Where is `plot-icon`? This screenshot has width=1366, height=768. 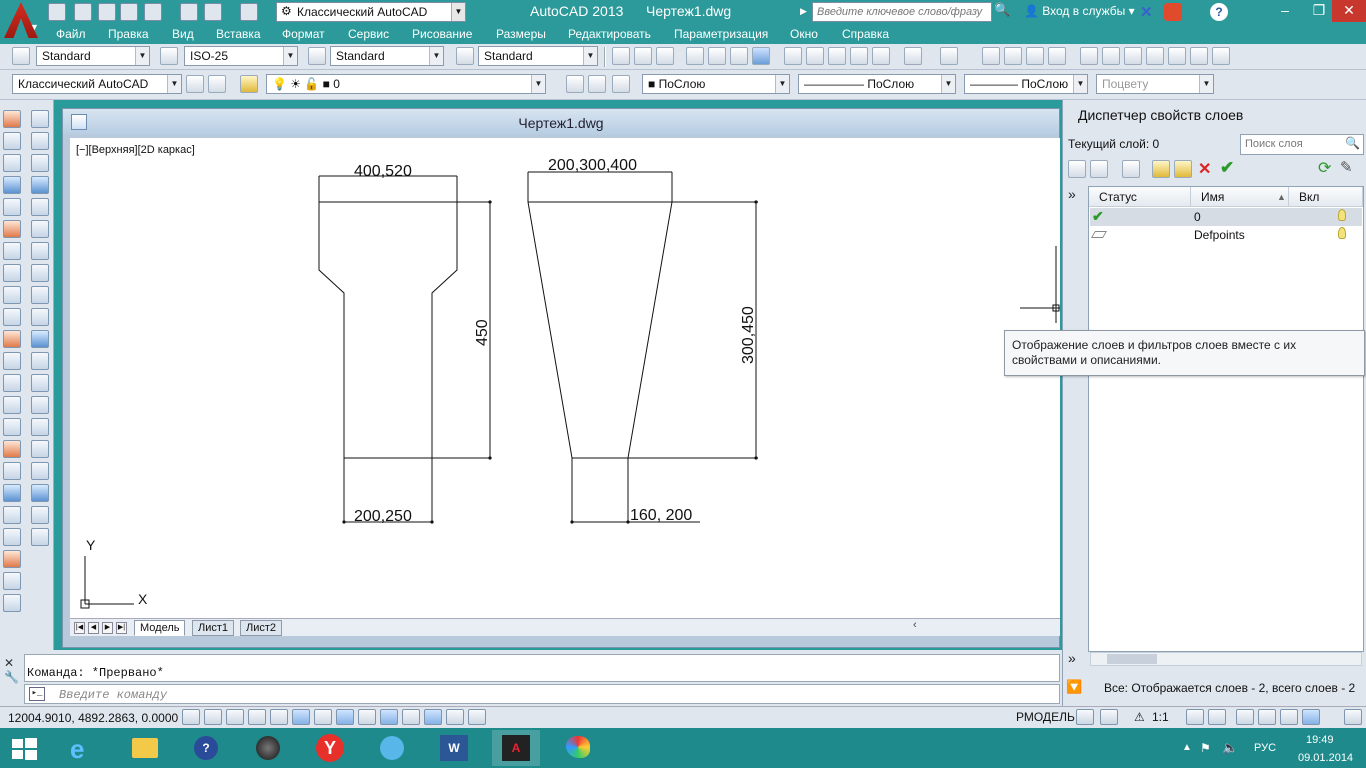
plot-icon is located at coordinates (695, 56).